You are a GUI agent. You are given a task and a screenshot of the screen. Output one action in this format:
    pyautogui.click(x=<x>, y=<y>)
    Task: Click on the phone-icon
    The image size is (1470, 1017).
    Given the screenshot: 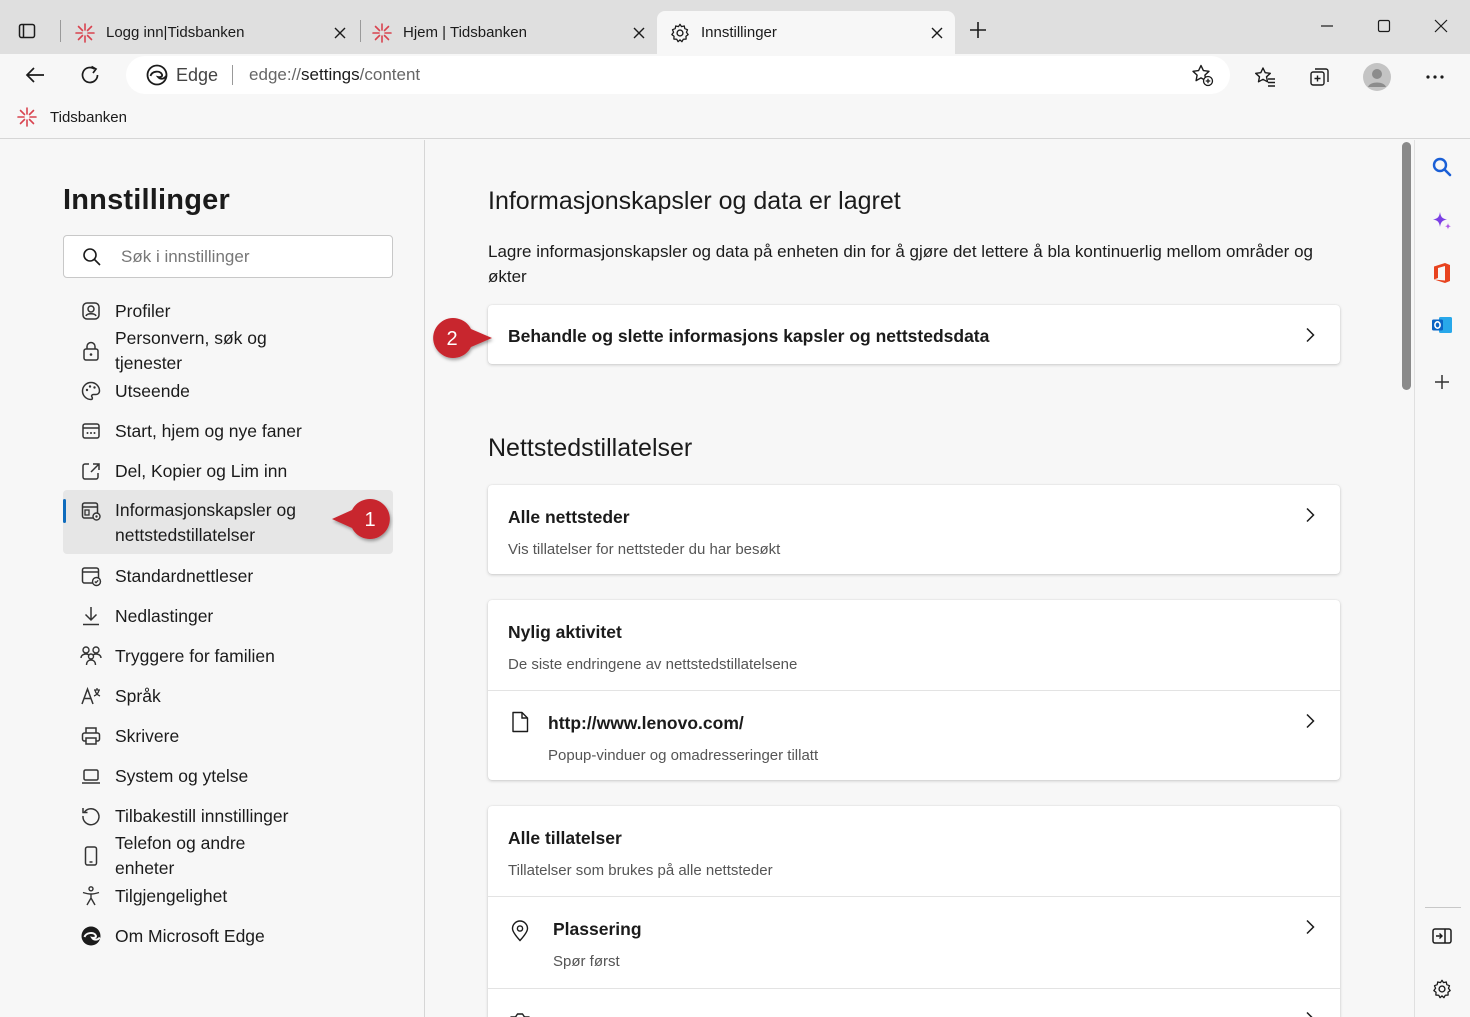 What is the action you would take?
    pyautogui.click(x=91, y=856)
    